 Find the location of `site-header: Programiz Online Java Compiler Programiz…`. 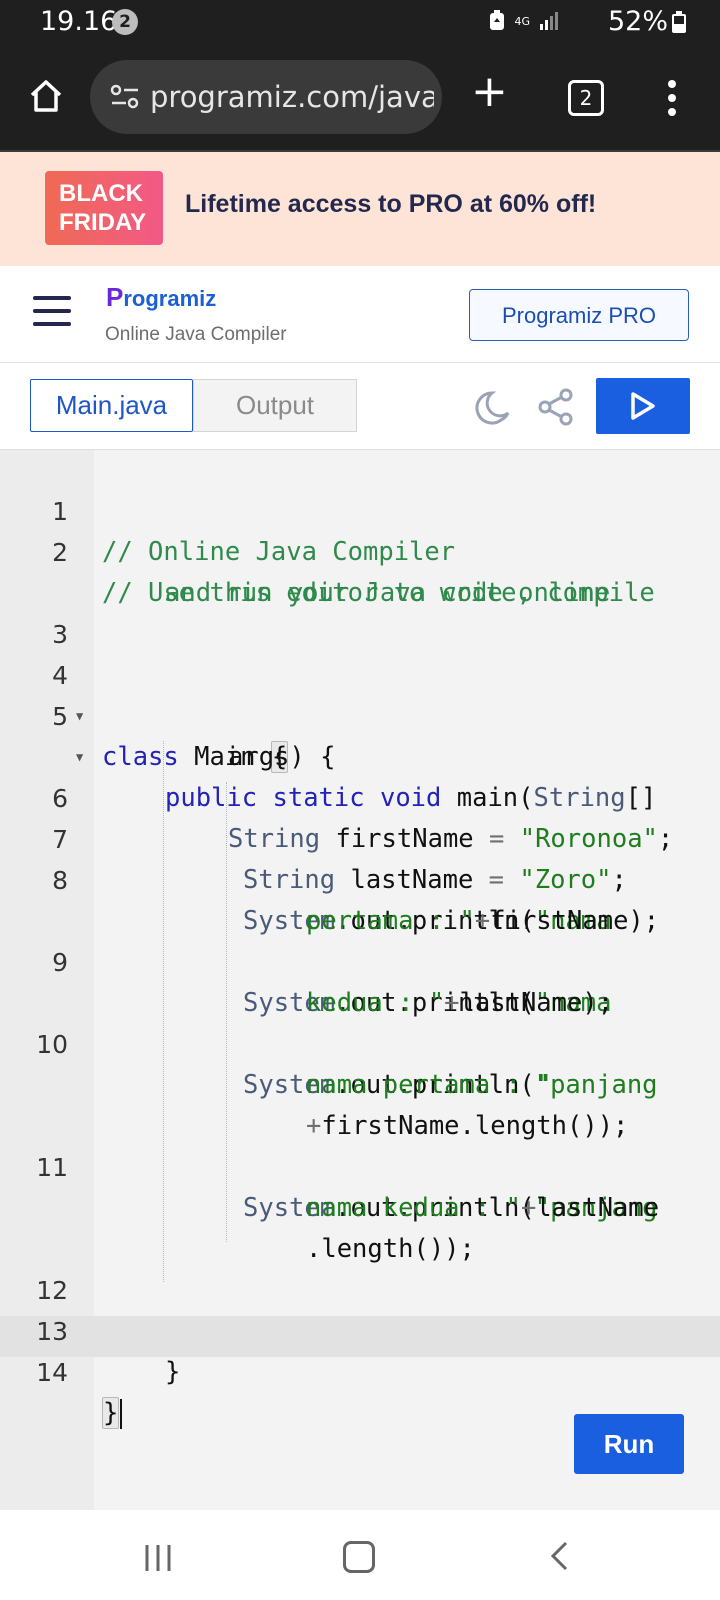

site-header: Programiz Online Java Compiler Programiz… is located at coordinates (360, 314).